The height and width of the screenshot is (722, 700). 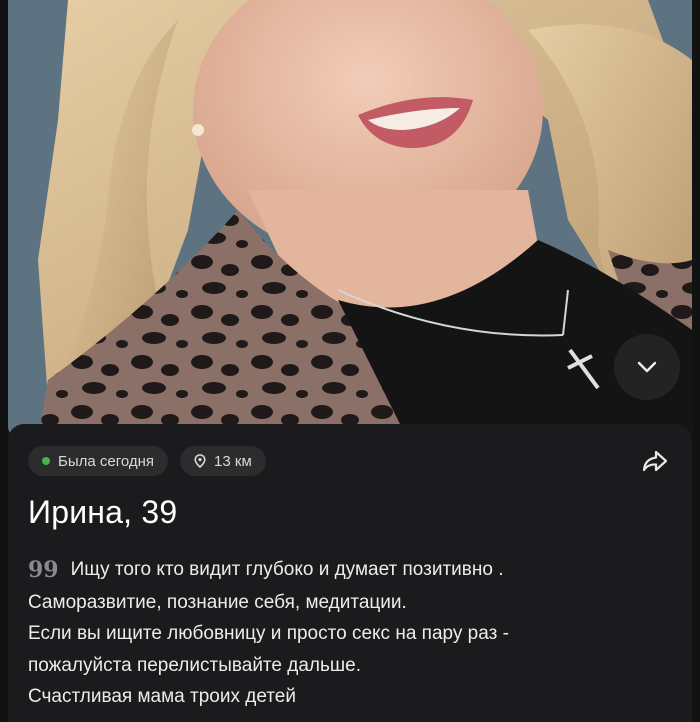 I want to click on distance-text: 13 км, so click(x=233, y=461).